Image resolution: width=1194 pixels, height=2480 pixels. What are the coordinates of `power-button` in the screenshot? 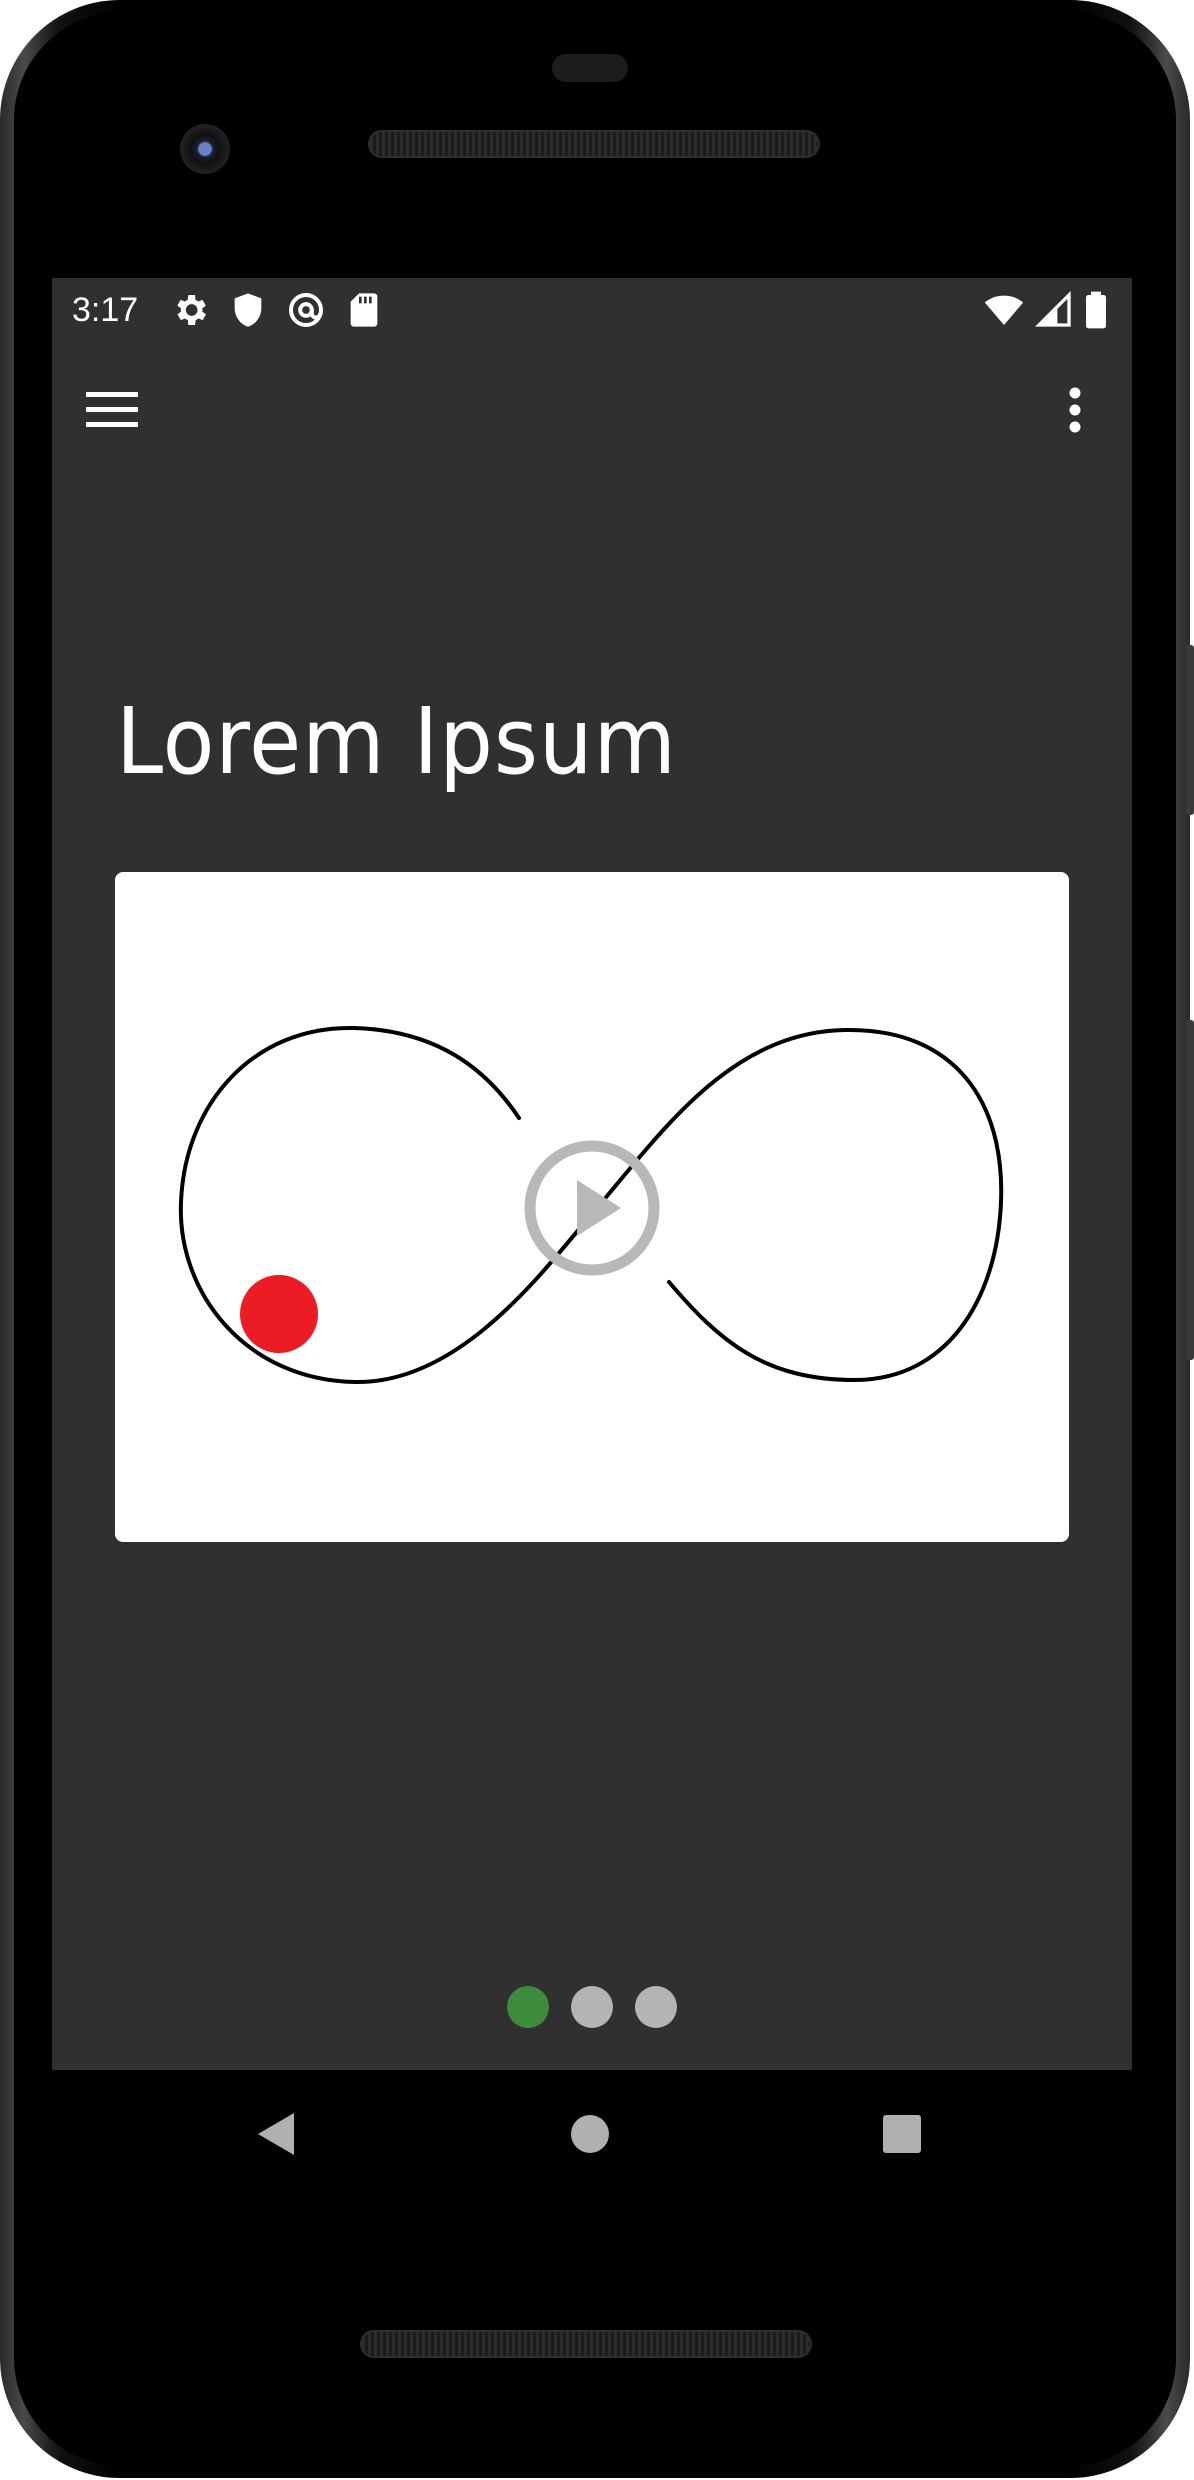 It's located at (1190, 730).